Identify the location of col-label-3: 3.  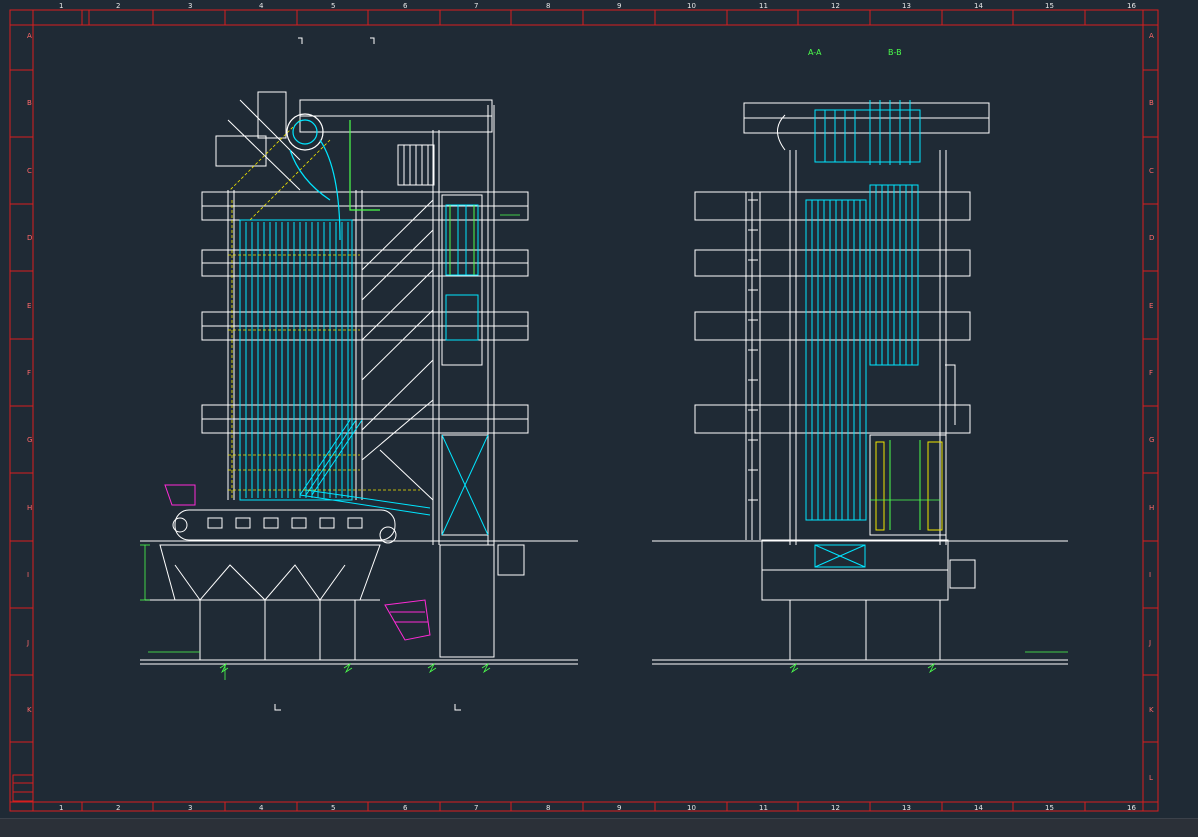
(190, 6).